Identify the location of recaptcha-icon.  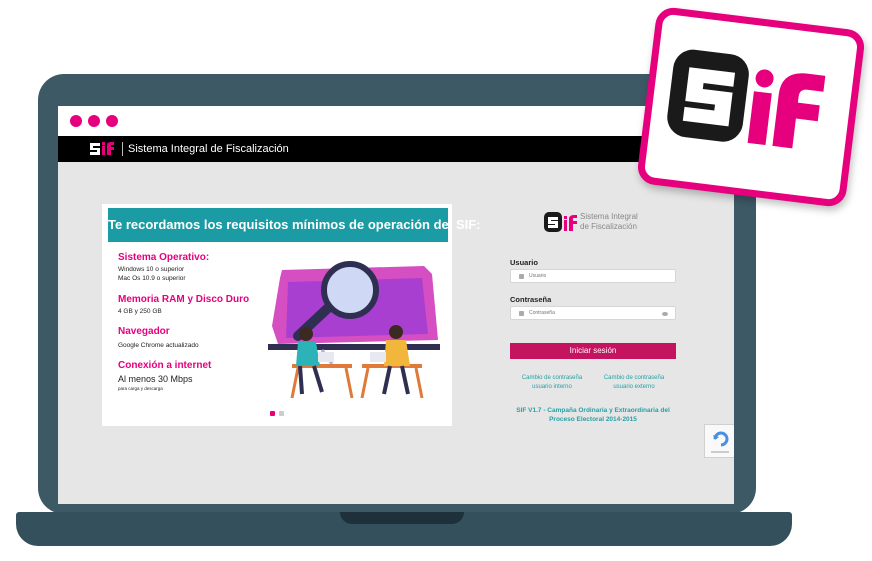
(720, 442).